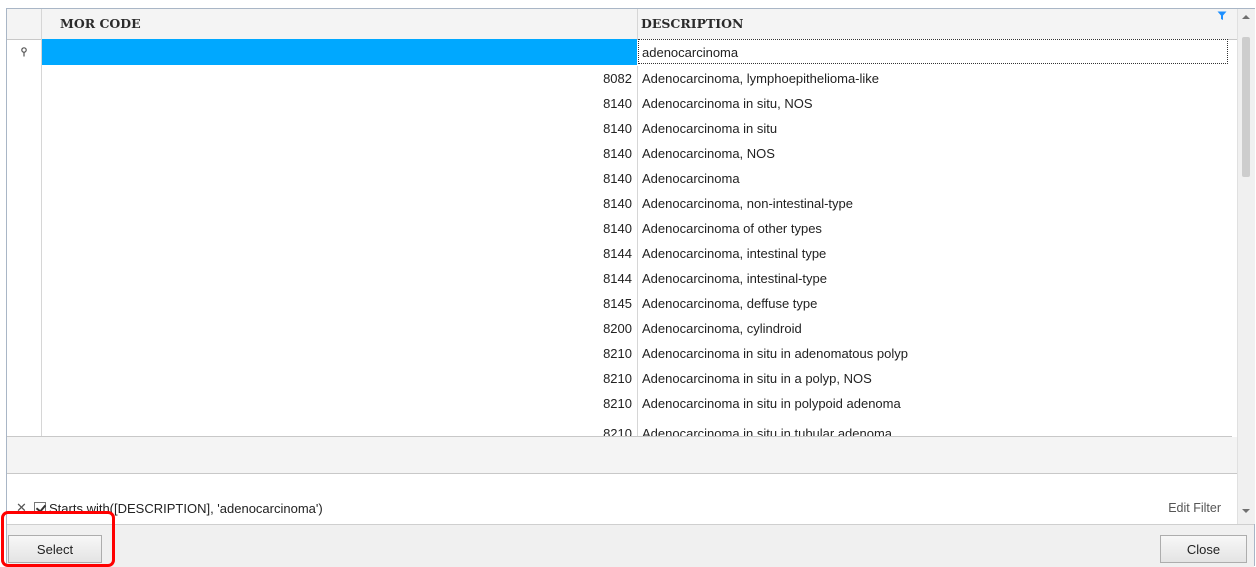 The image size is (1256, 567). What do you see at coordinates (635, 153) in the screenshot?
I see `table-row: 8140 Adenocarcinoma, NOS` at bounding box center [635, 153].